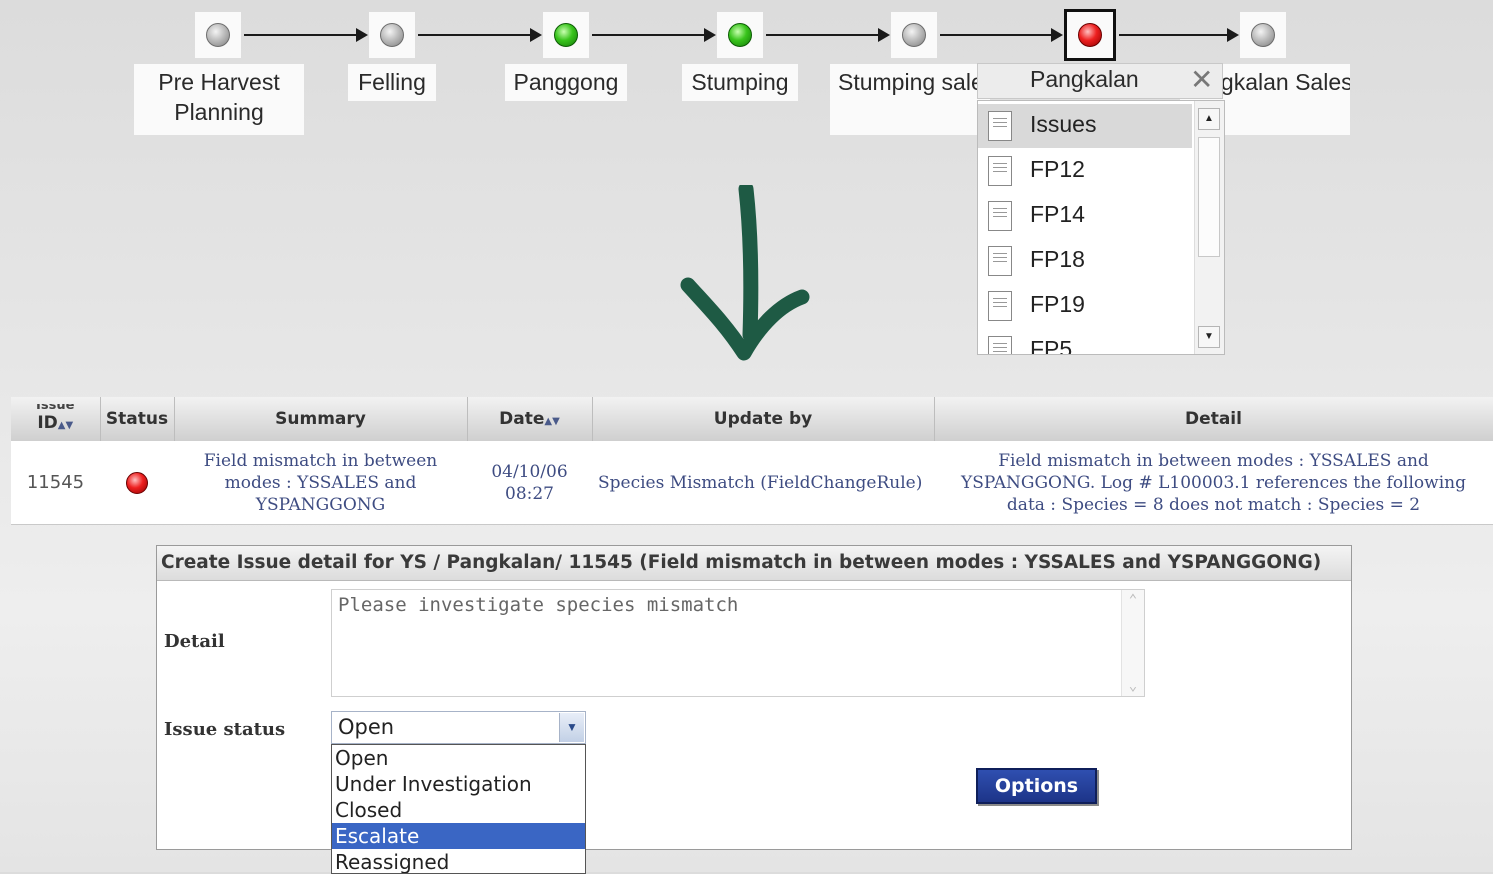 This screenshot has width=1493, height=874. I want to click on cell-issue-id: 11545, so click(55, 483).